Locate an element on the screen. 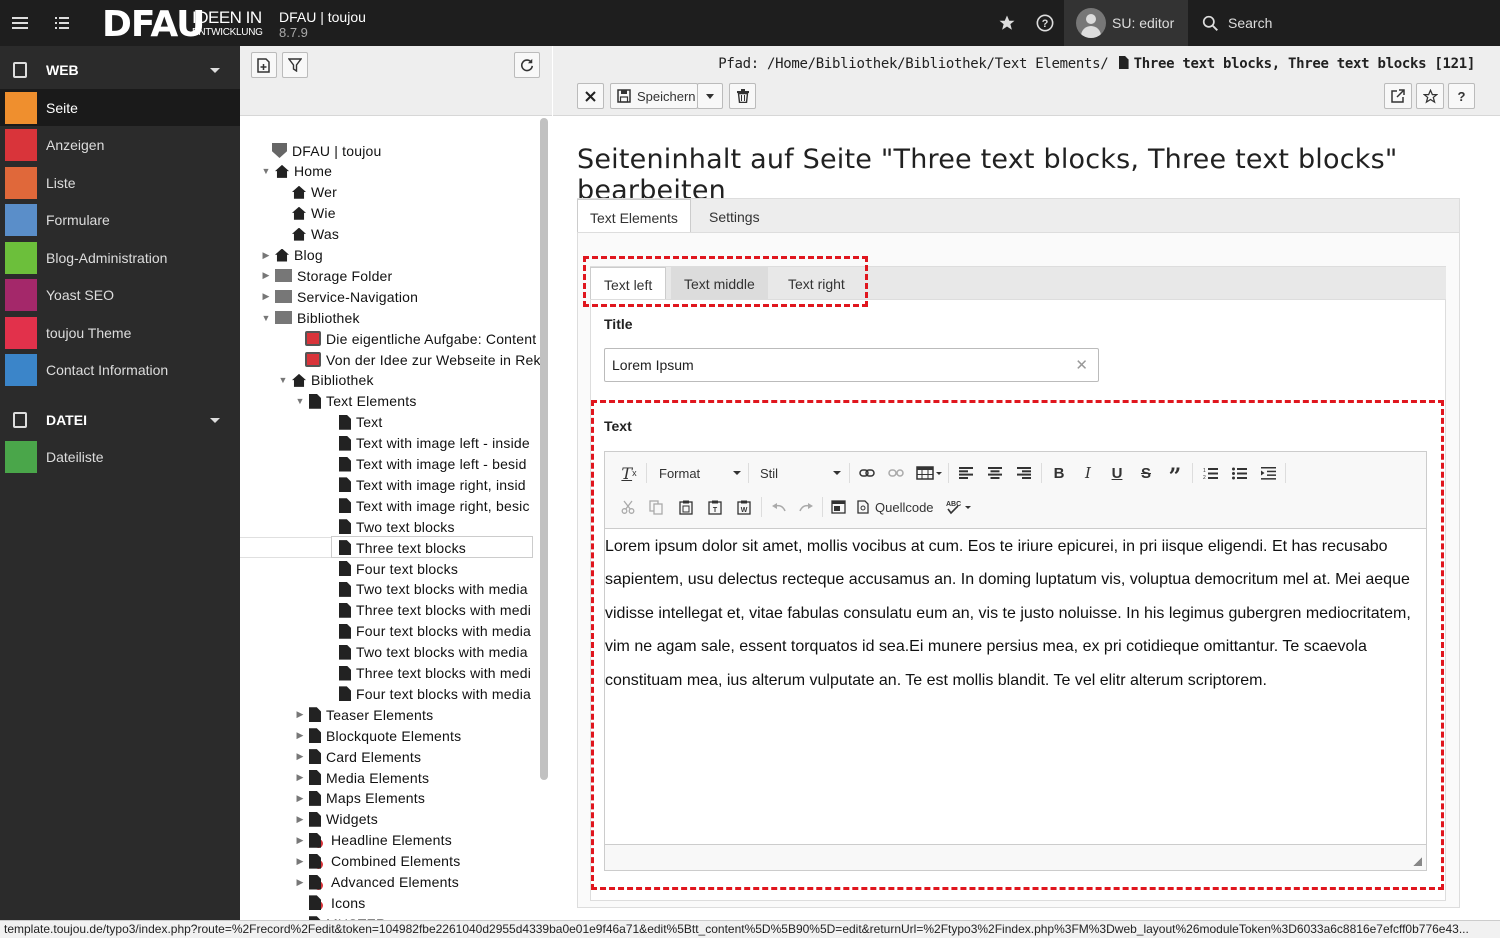  tree-node: Text with image left - inside is located at coordinates (427, 443).